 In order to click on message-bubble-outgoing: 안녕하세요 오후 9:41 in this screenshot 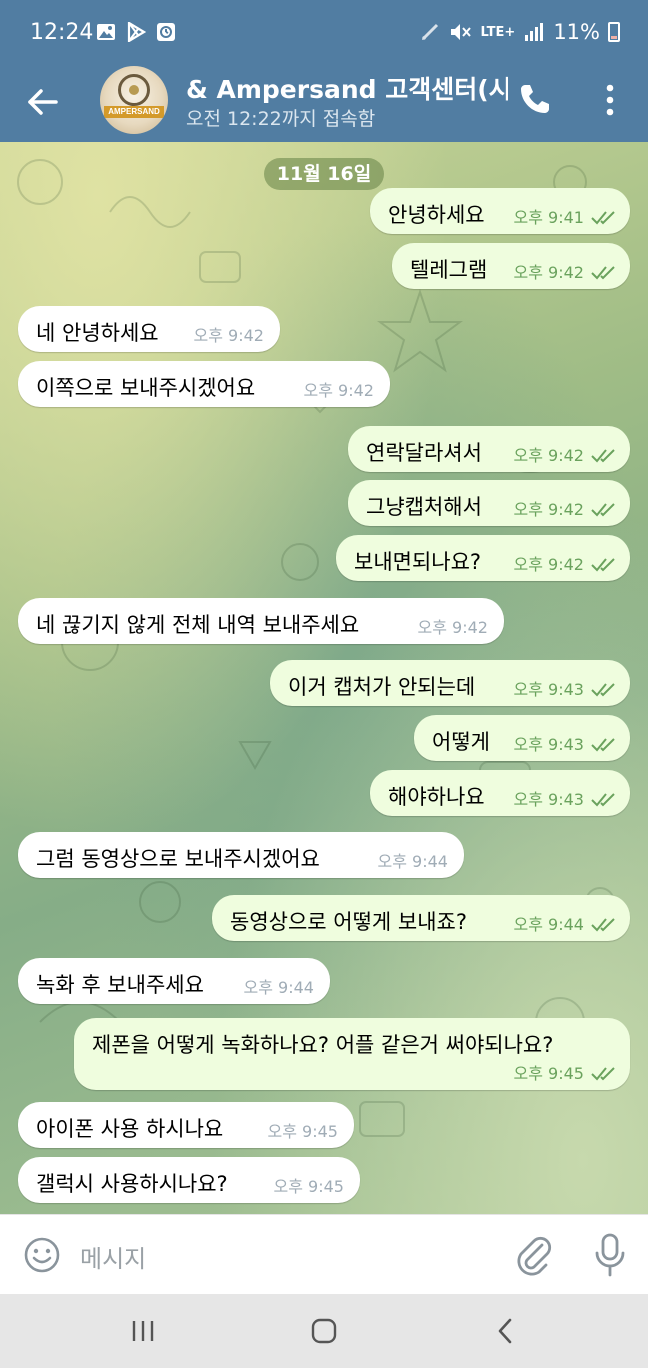, I will do `click(500, 211)`.